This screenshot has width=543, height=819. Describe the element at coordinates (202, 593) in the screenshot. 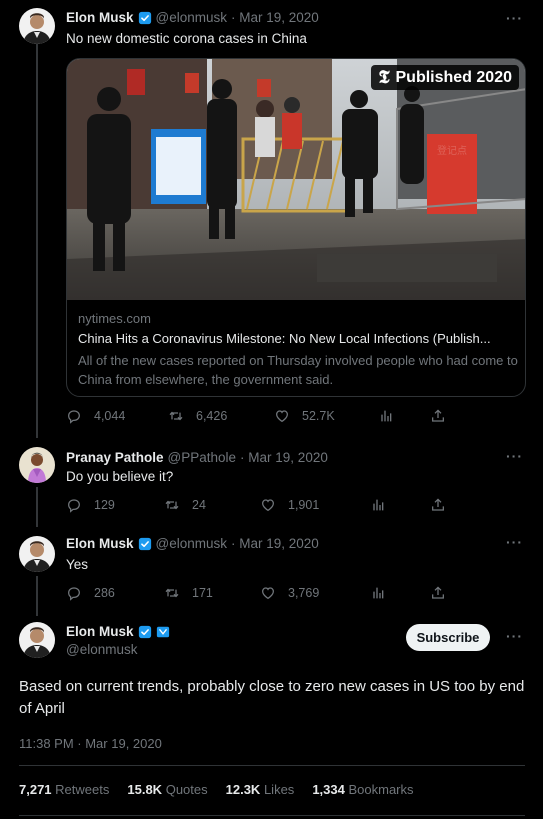

I see `retweet-count: 171` at that location.